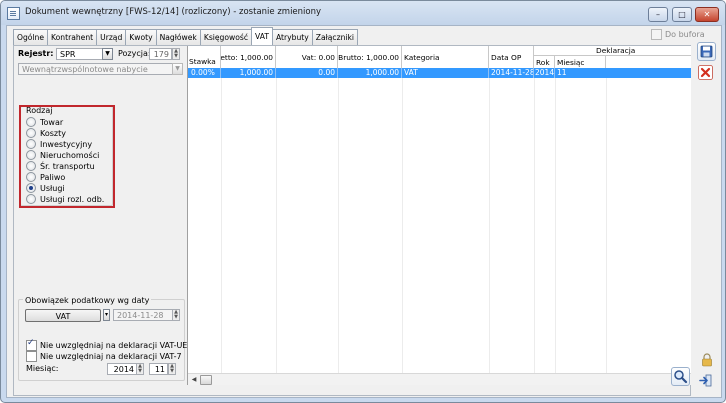 The width and height of the screenshot is (726, 403). What do you see at coordinates (79, 54) in the screenshot?
I see `rejestr-select: SPR` at bounding box center [79, 54].